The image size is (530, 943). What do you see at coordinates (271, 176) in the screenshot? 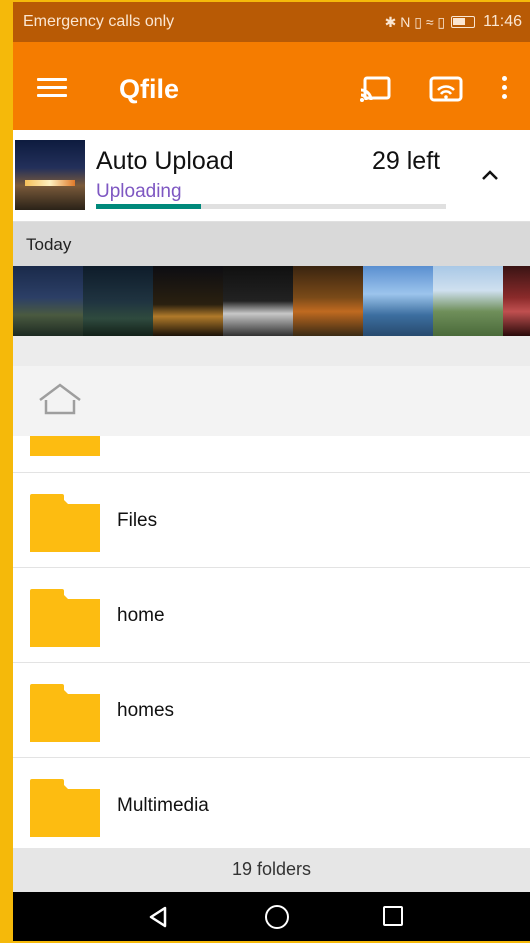
I see `auto-upload-card: Auto Upload 29 left Uploading` at bounding box center [271, 176].